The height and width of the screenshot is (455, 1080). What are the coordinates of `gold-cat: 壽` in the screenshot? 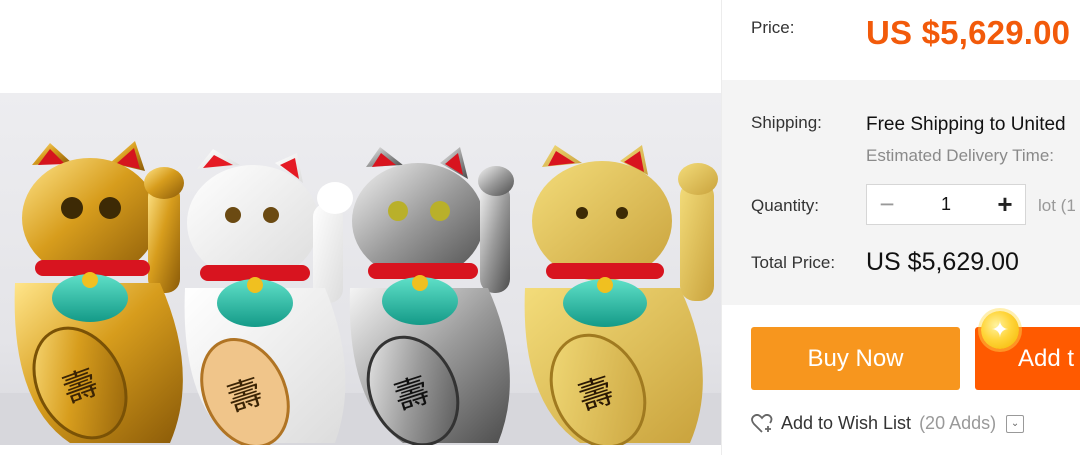 It's located at (99, 292).